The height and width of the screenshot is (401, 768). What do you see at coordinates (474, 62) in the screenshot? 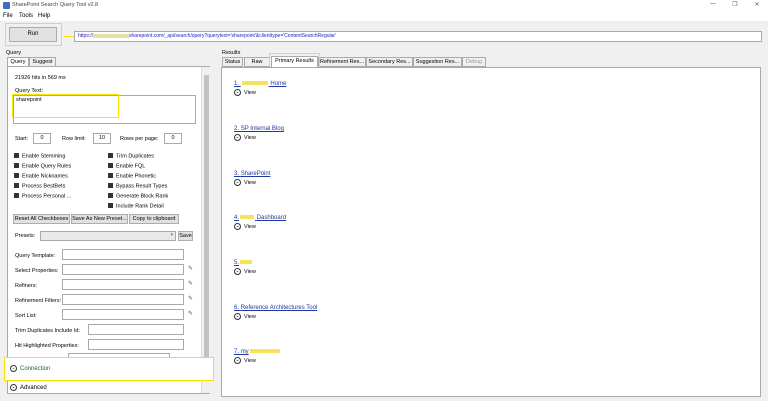
I see `tab-debug: Debug` at bounding box center [474, 62].